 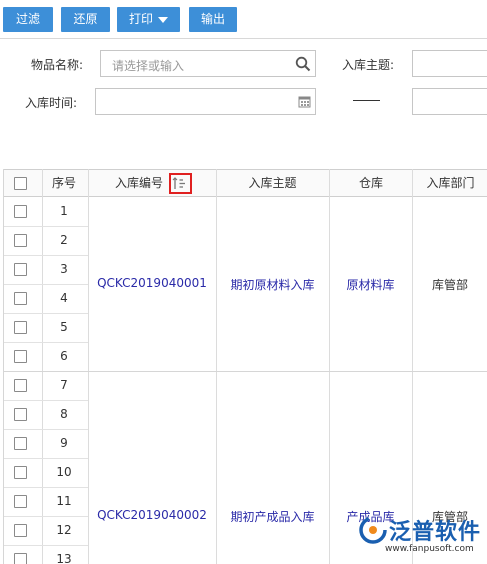 I want to click on print-label: 打印, so click(x=140, y=19).